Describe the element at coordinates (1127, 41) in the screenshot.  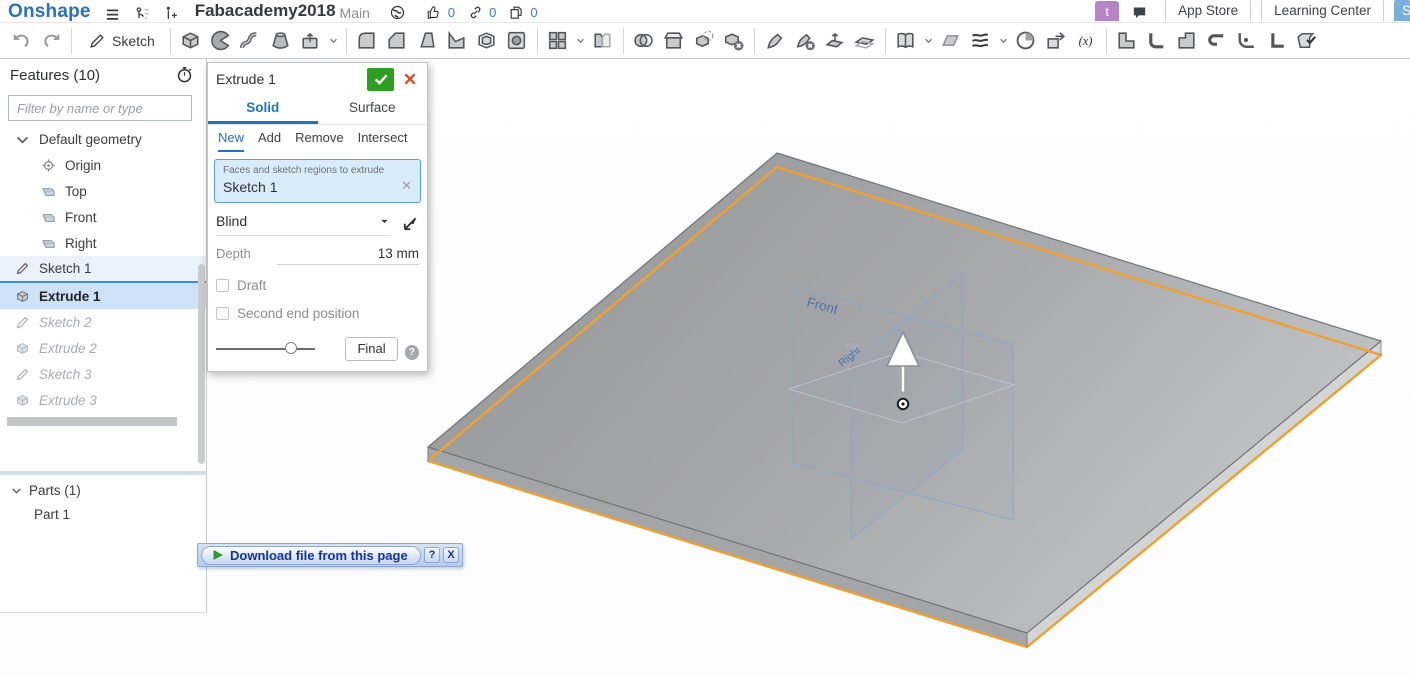
I see `sheet-metal-model-icon` at that location.